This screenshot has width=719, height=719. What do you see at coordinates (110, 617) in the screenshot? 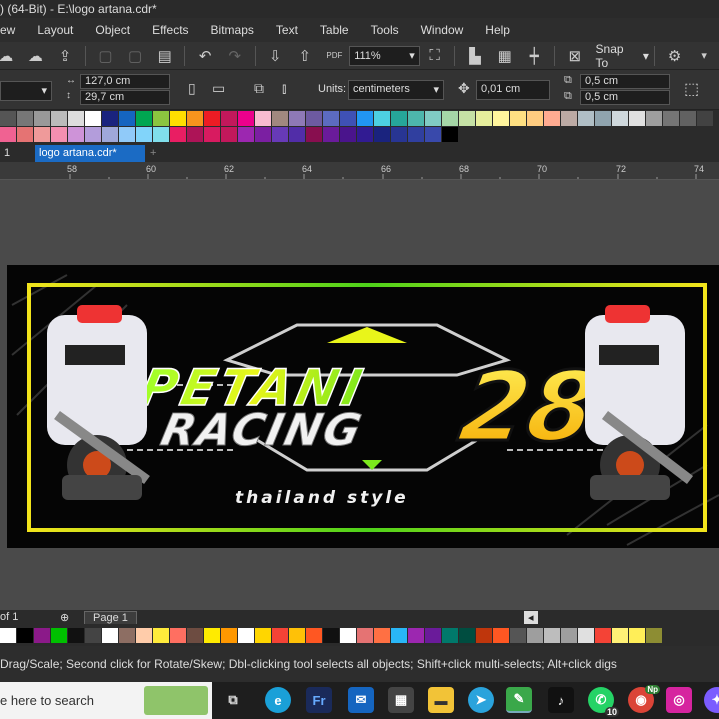
I see `page-1-tab: Page 1` at bounding box center [110, 617].